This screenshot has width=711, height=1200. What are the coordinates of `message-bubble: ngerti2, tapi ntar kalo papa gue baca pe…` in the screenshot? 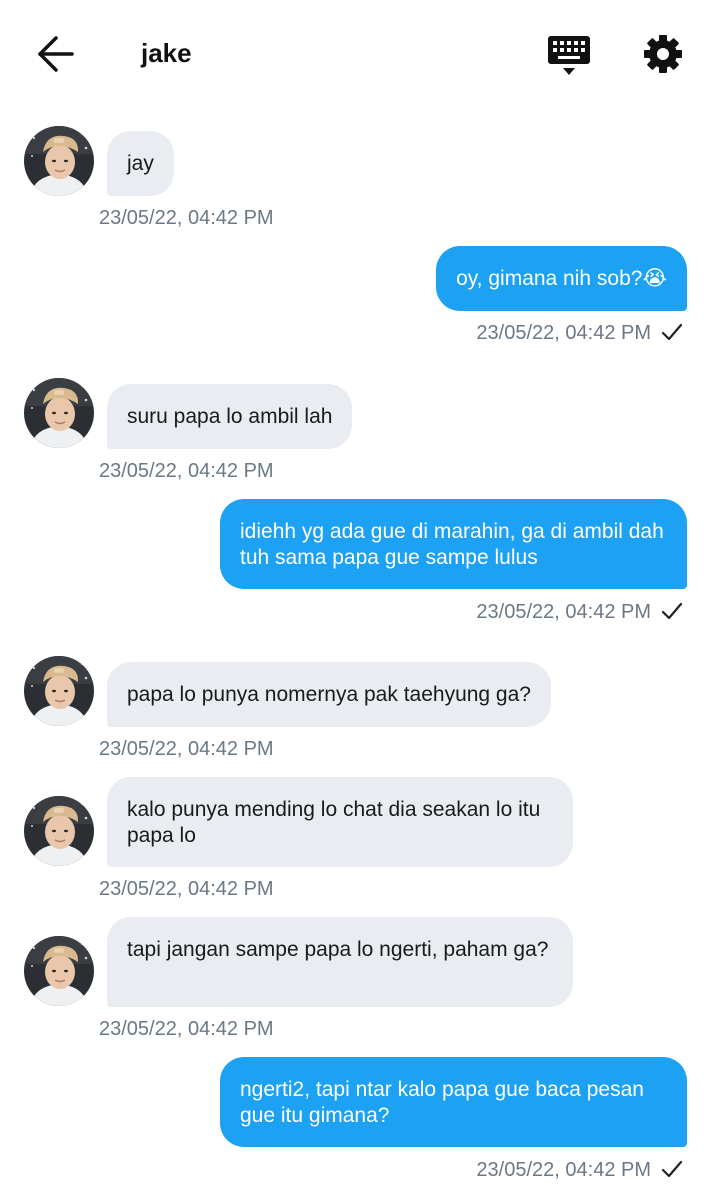 It's located at (453, 1102).